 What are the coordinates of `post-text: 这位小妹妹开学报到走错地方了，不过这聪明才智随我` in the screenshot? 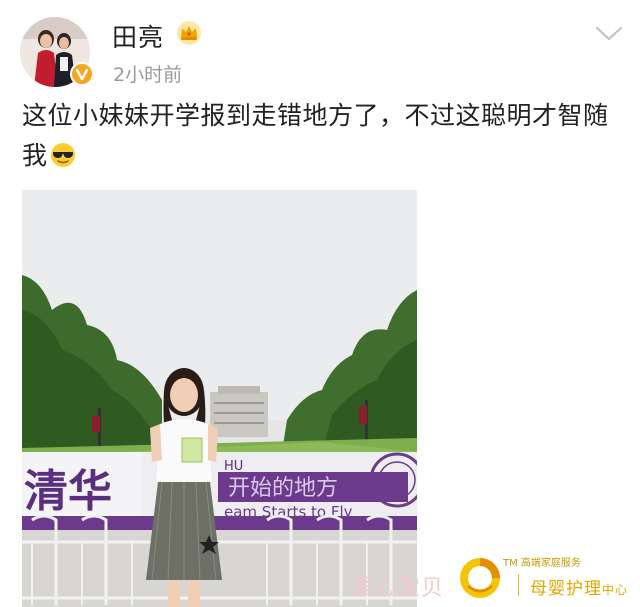 It's located at (322, 136).